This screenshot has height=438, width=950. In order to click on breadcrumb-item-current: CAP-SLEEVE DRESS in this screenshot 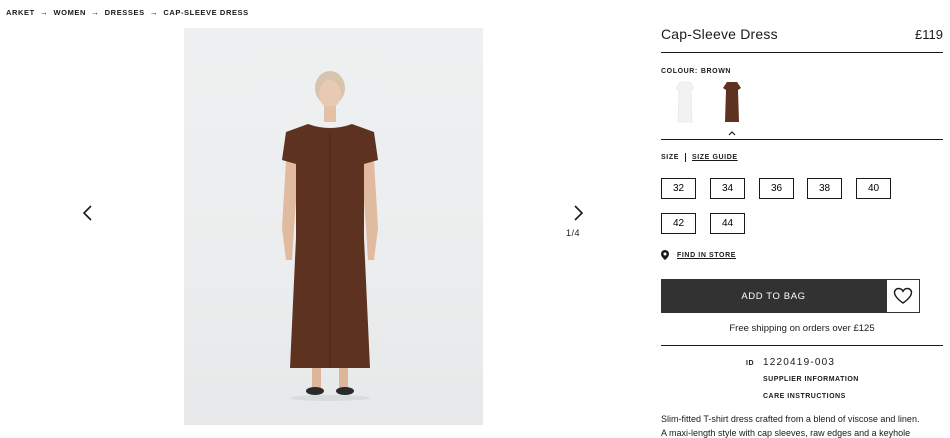, I will do `click(206, 12)`.